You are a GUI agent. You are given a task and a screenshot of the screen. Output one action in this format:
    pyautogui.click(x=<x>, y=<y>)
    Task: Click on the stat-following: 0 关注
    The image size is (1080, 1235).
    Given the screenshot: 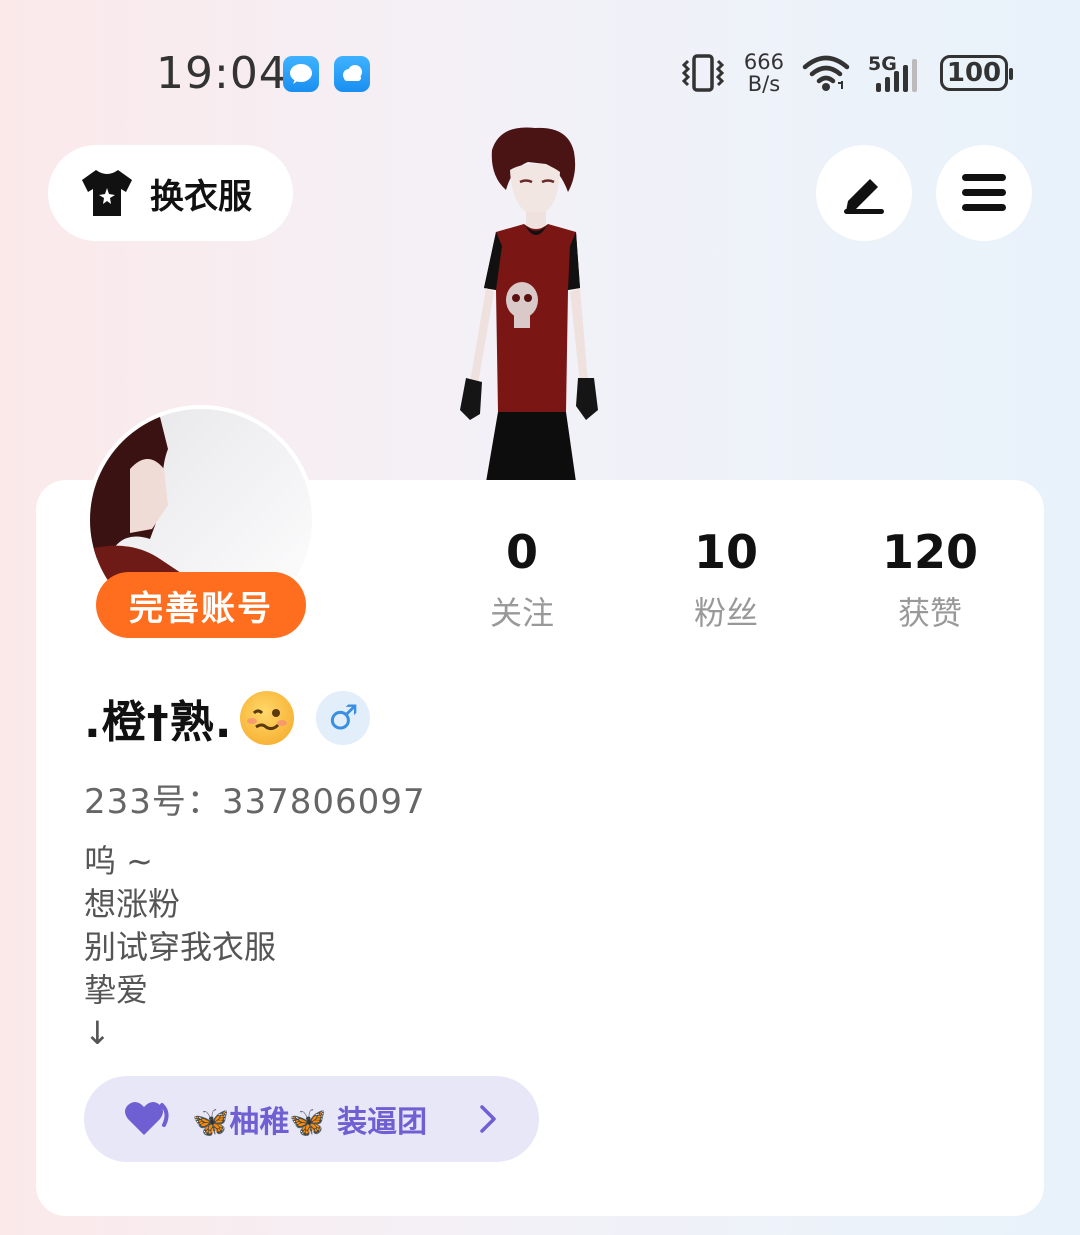 What is the action you would take?
    pyautogui.click(x=522, y=578)
    